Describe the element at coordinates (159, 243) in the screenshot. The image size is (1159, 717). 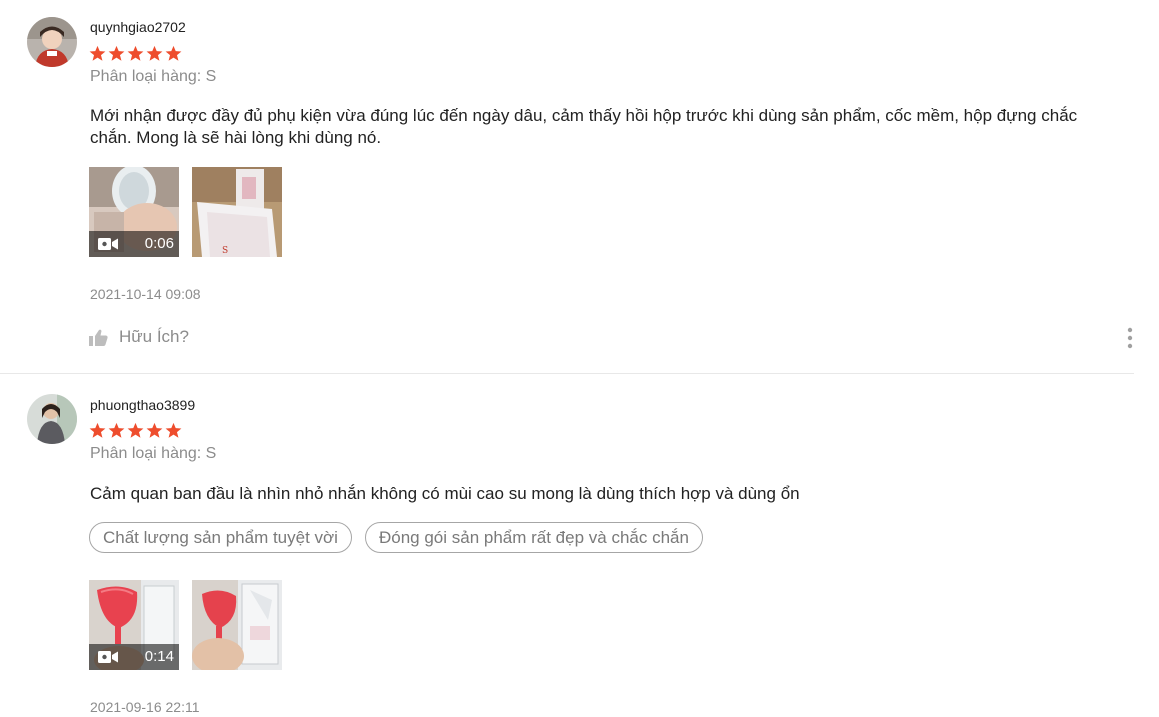
I see `video-duration: 0:06` at that location.